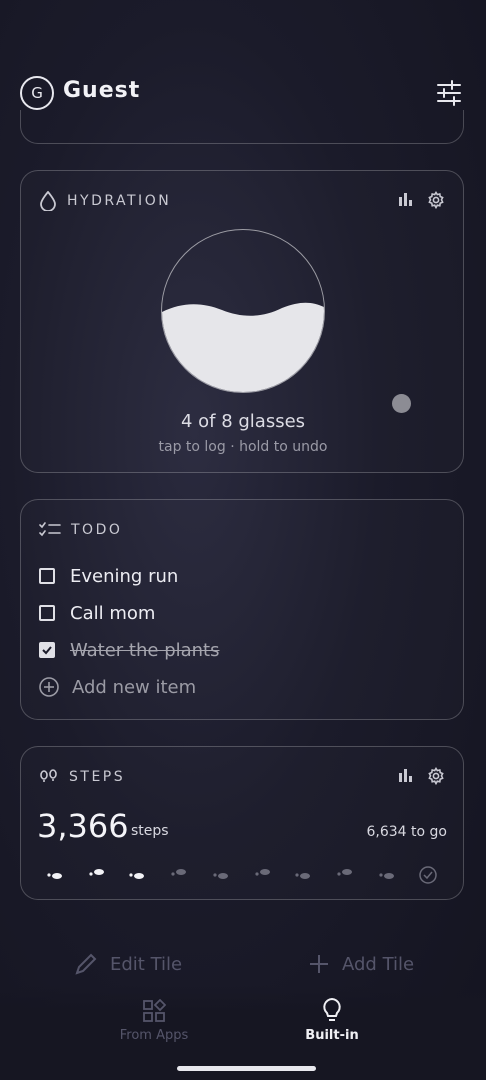  What do you see at coordinates (449, 93) in the screenshot?
I see `sliders-icon` at bounding box center [449, 93].